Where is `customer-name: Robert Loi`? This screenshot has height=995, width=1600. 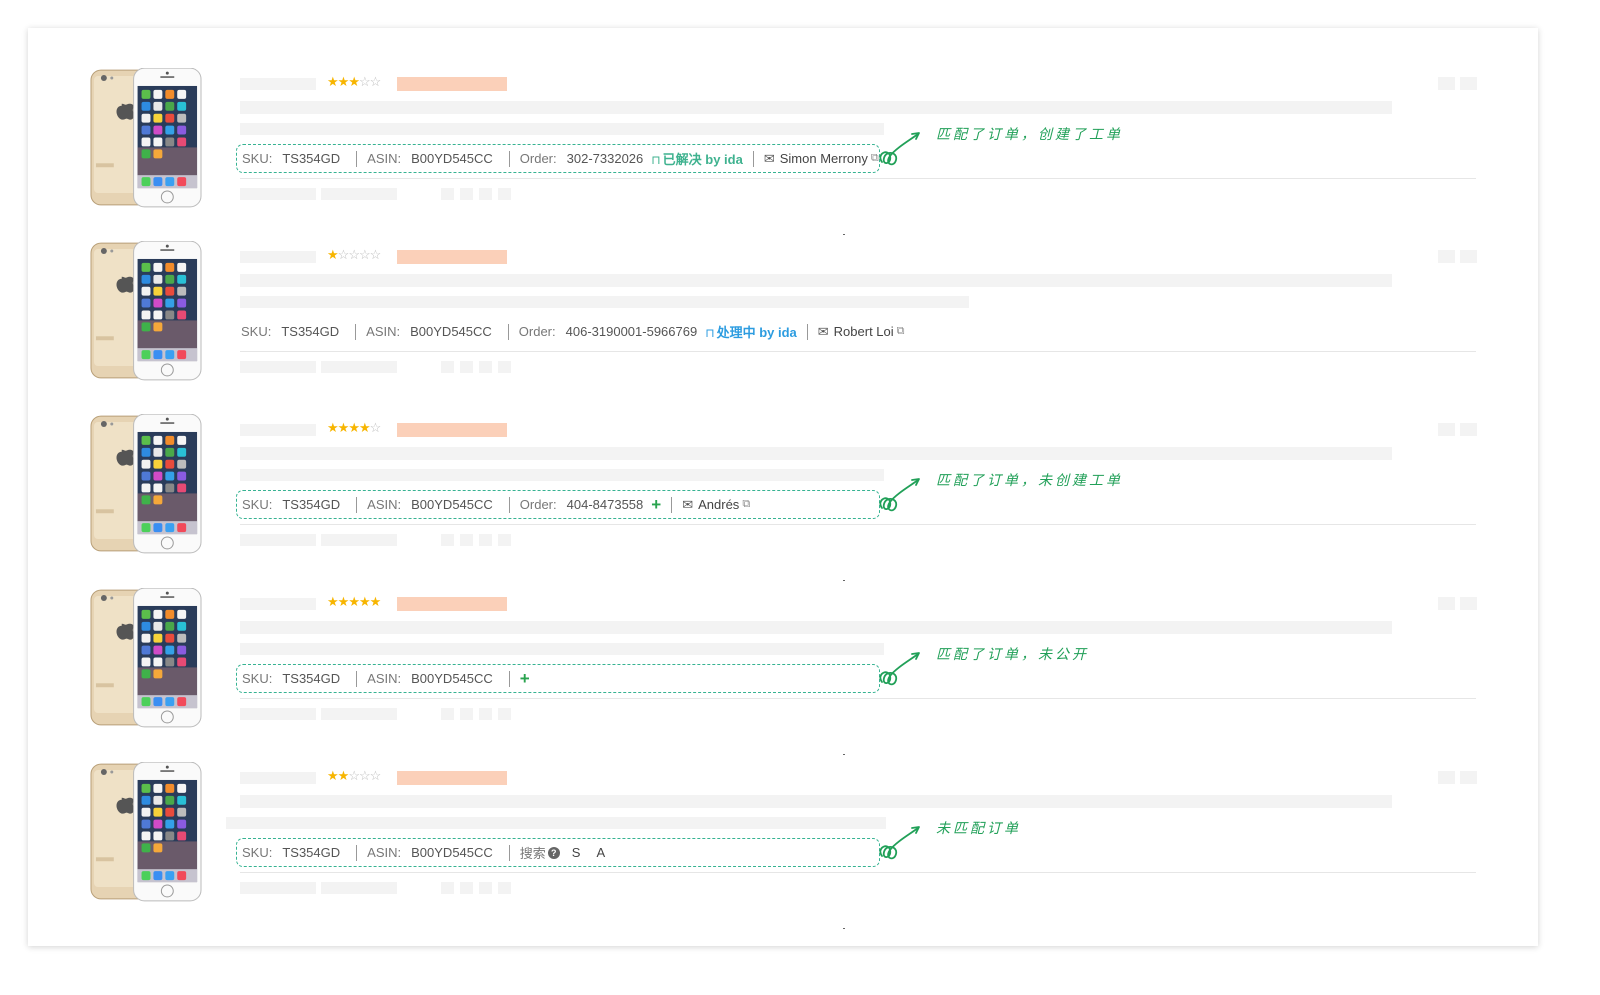 customer-name: Robert Loi is located at coordinates (864, 331).